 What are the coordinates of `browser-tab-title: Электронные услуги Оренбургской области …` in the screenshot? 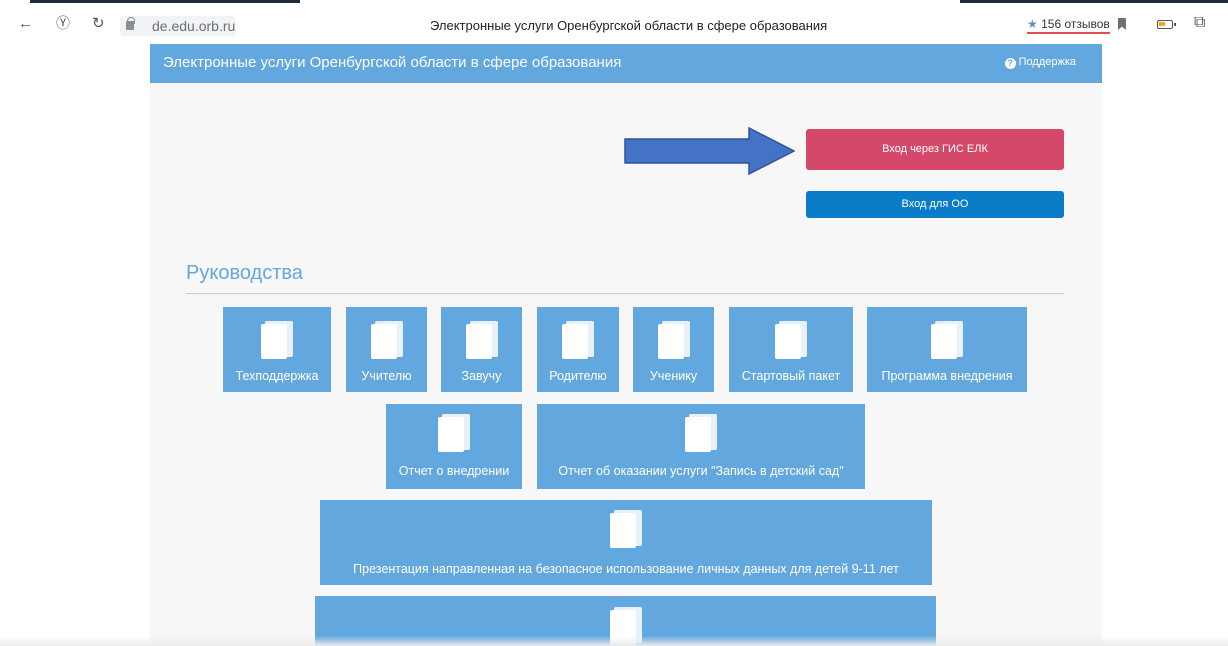 It's located at (629, 25).